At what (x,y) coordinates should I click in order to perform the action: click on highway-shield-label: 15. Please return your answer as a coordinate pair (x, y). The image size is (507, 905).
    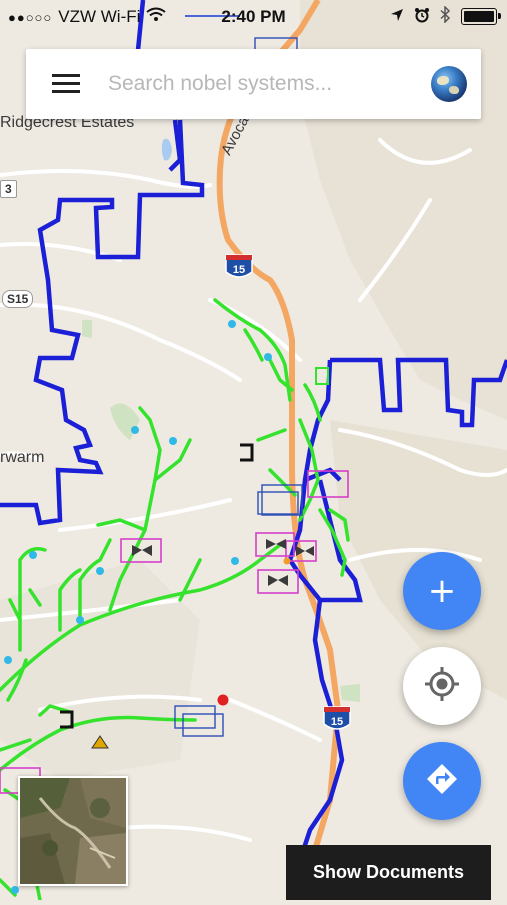
    Looking at the image, I should click on (239, 270).